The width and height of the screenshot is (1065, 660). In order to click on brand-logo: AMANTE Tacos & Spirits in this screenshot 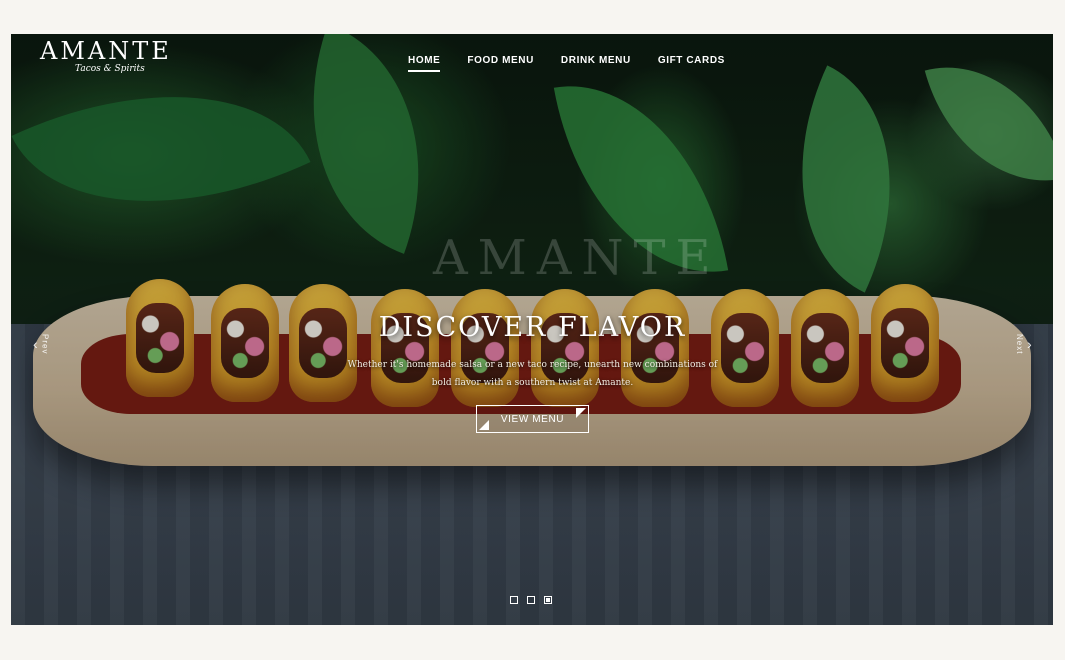, I will do `click(106, 56)`.